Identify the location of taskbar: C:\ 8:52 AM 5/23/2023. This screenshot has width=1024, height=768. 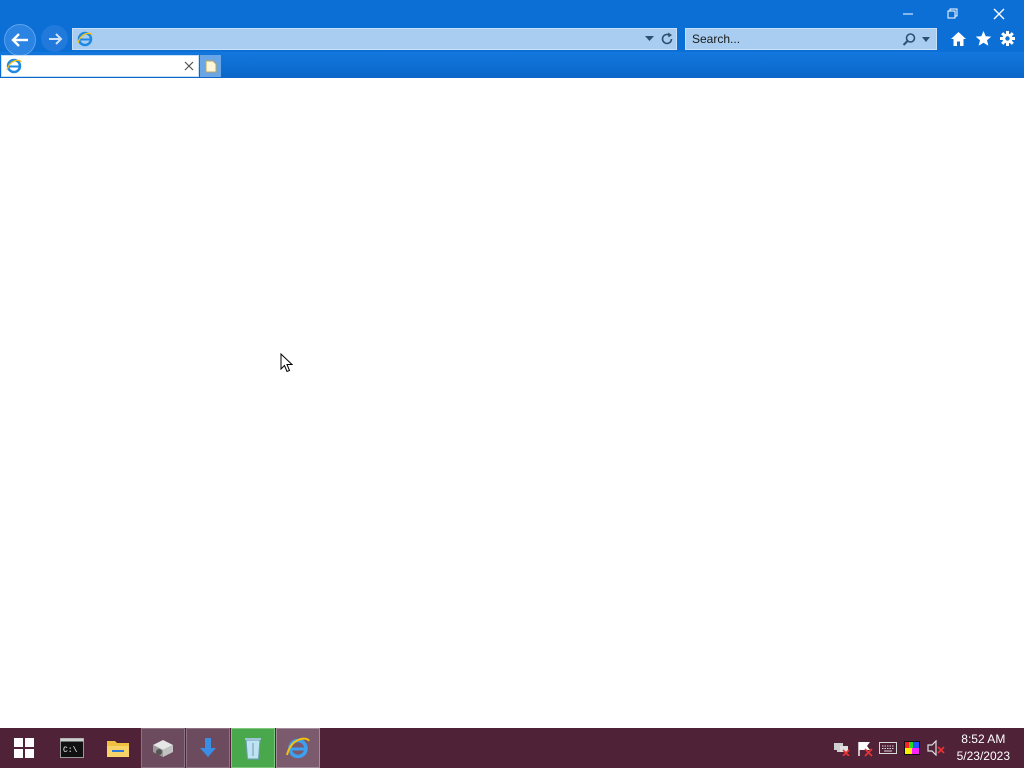
(512, 748).